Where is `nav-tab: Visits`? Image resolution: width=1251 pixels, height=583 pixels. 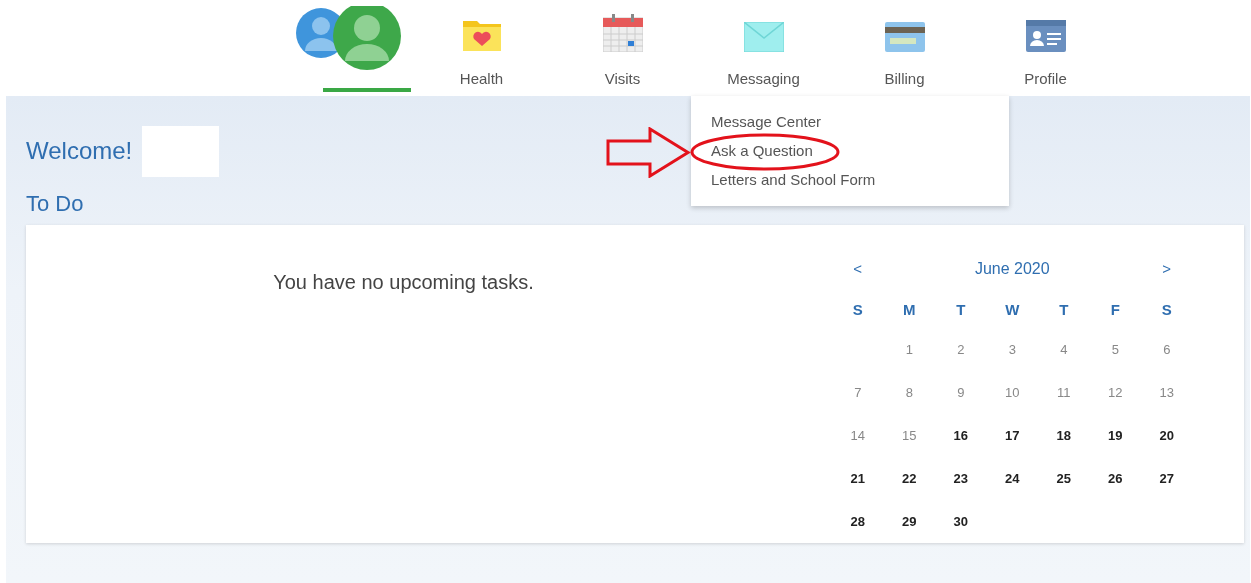 nav-tab: Visits is located at coordinates (622, 48).